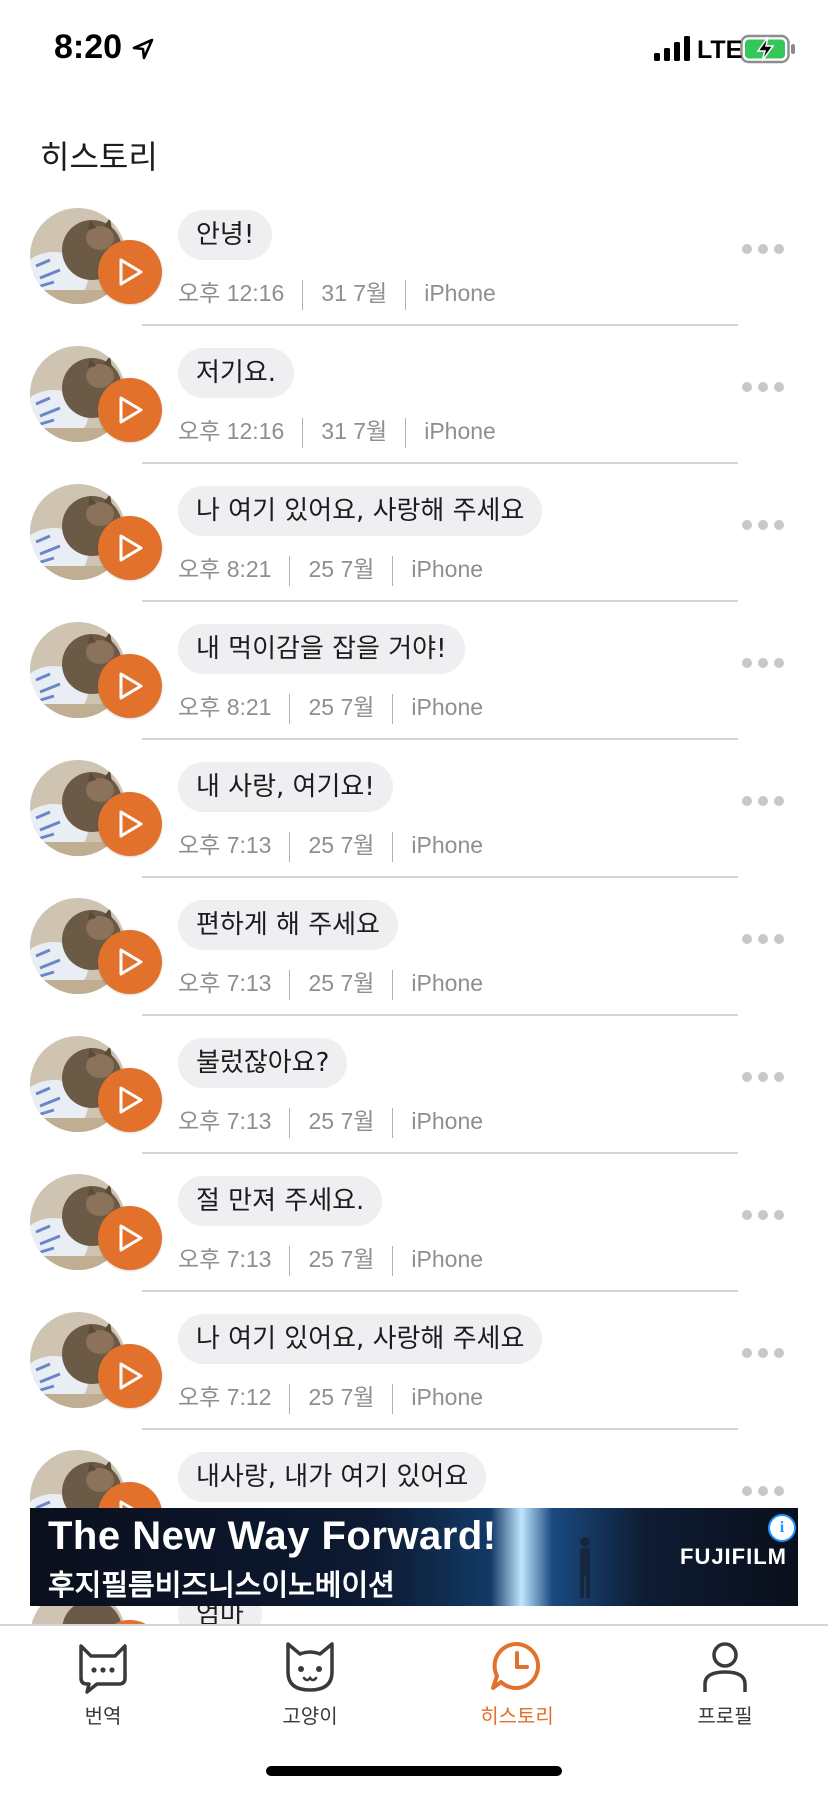 The height and width of the screenshot is (1794, 828). I want to click on location-arrow-icon, so click(143, 49).